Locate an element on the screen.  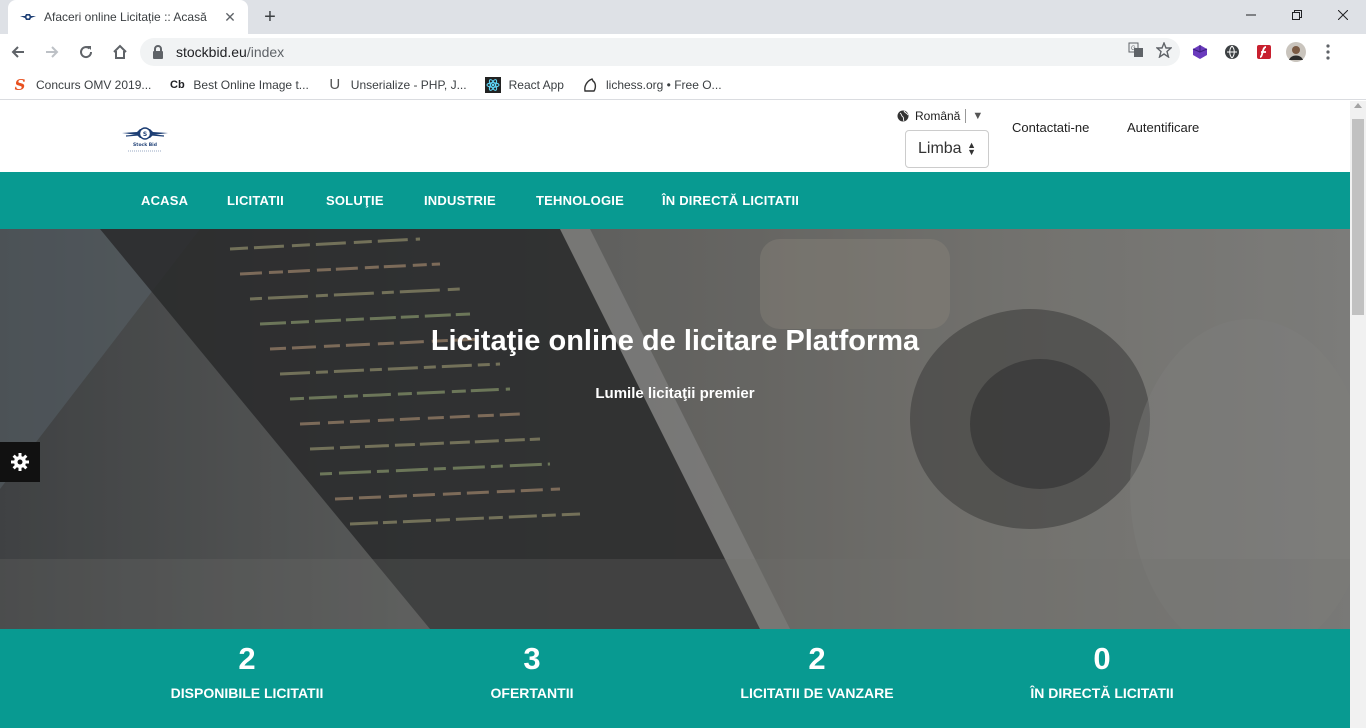
stockbid-logo: S Stock Bid is located at coordinates (145, 138).